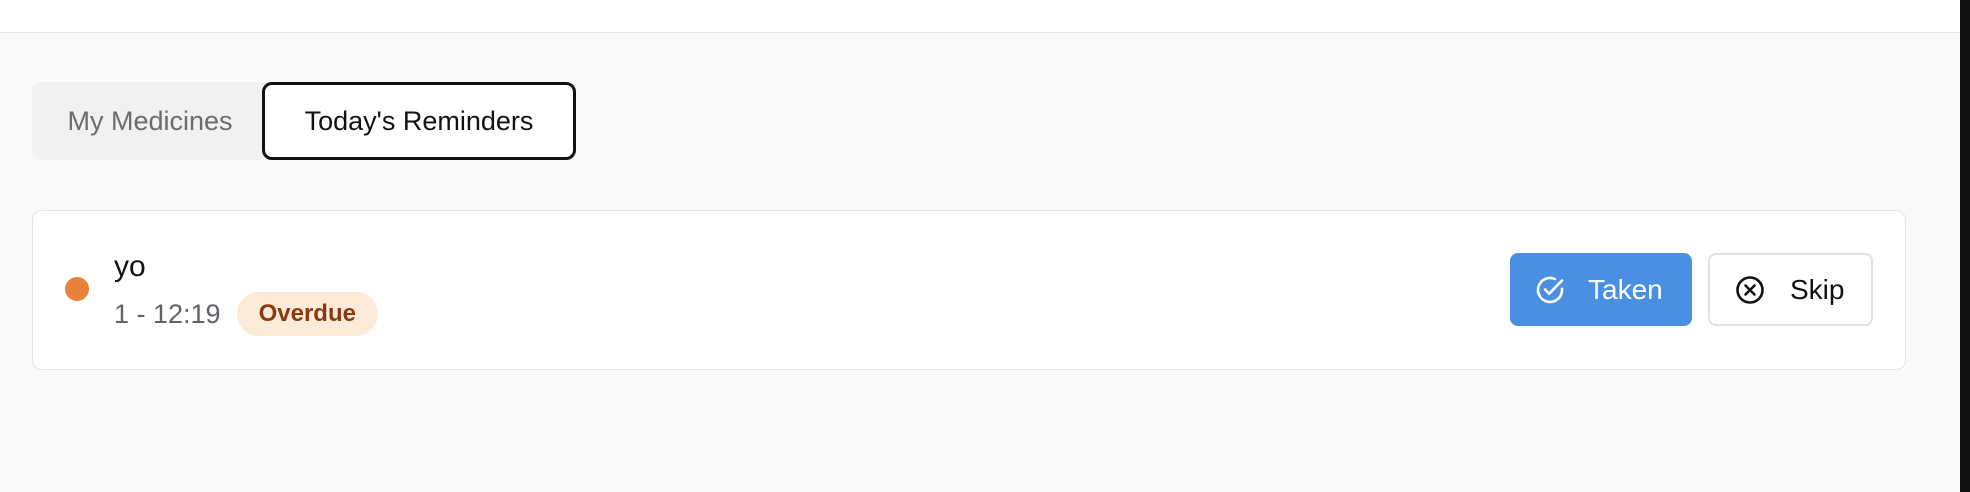 This screenshot has height=492, width=1970. What do you see at coordinates (1625, 289) in the screenshot?
I see `taken-label: Taken` at bounding box center [1625, 289].